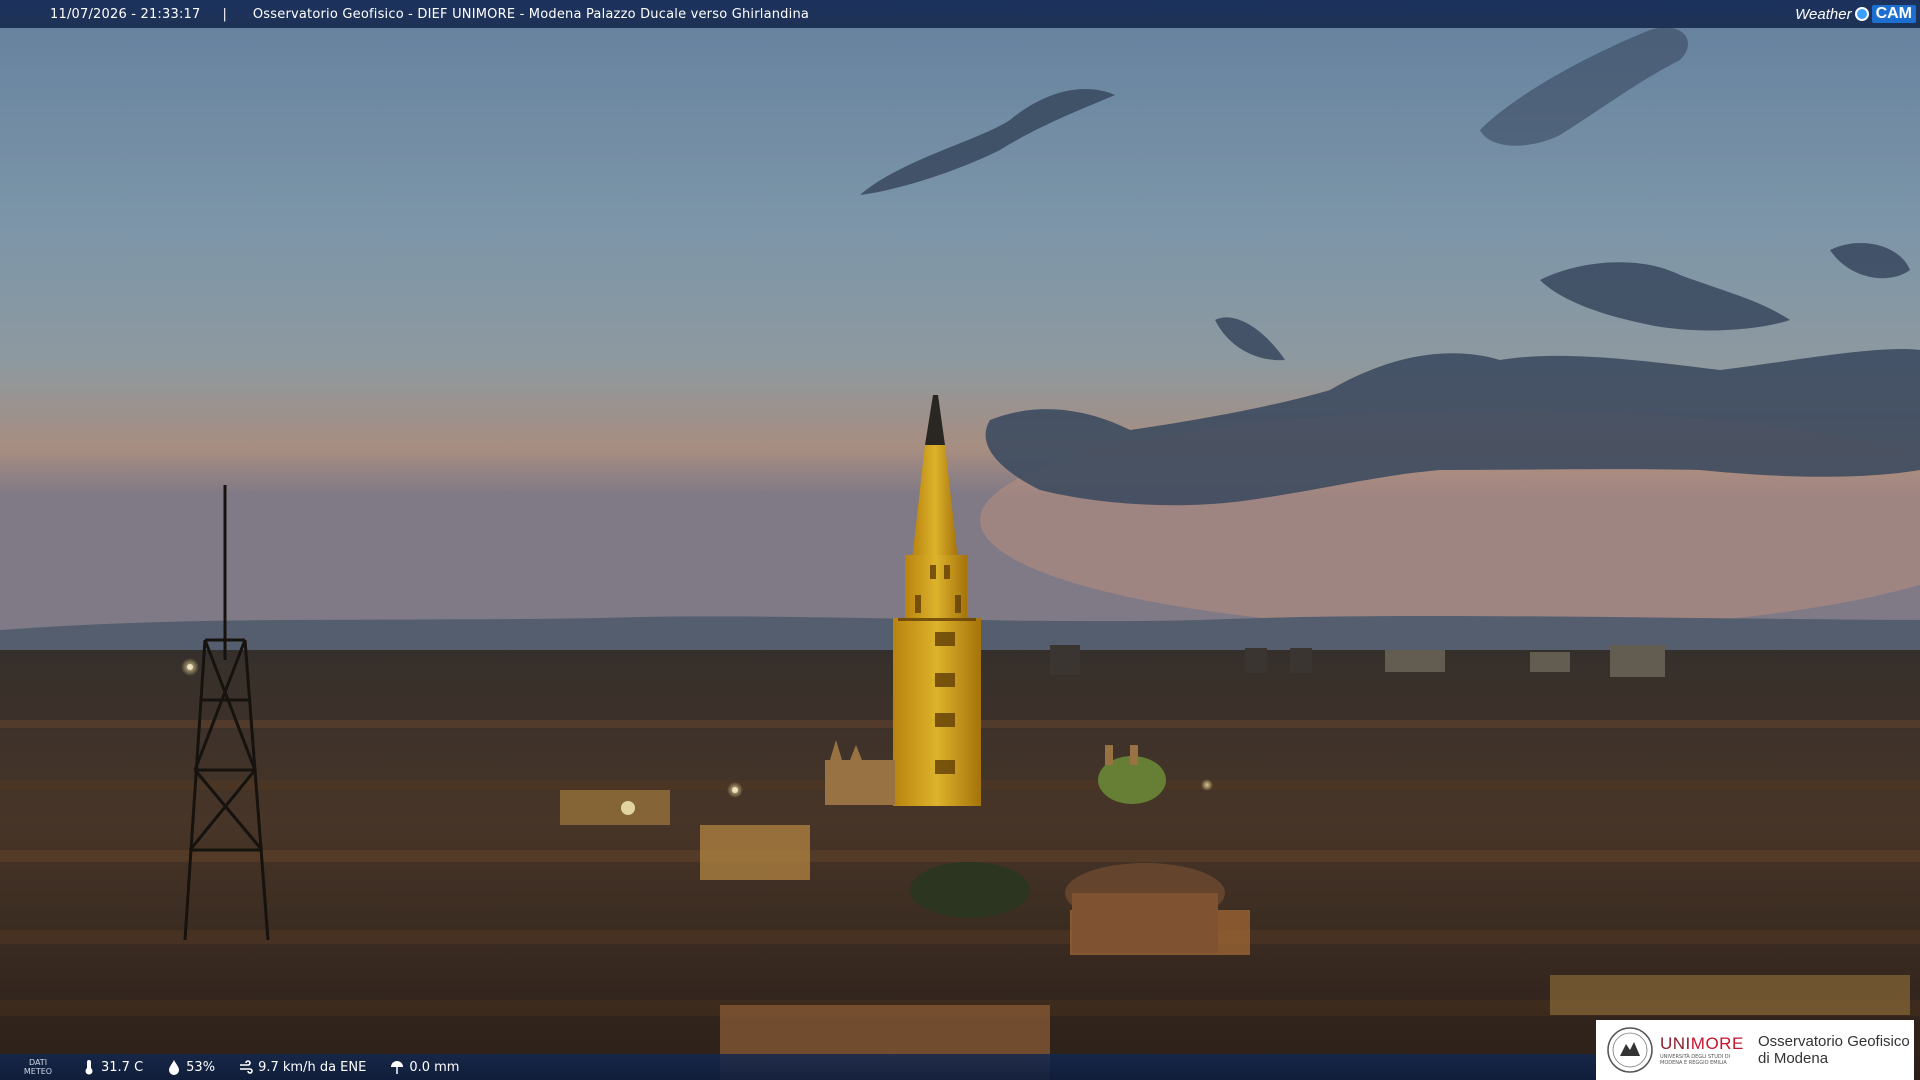  I want to click on university-seal-icon, so click(1630, 1050).